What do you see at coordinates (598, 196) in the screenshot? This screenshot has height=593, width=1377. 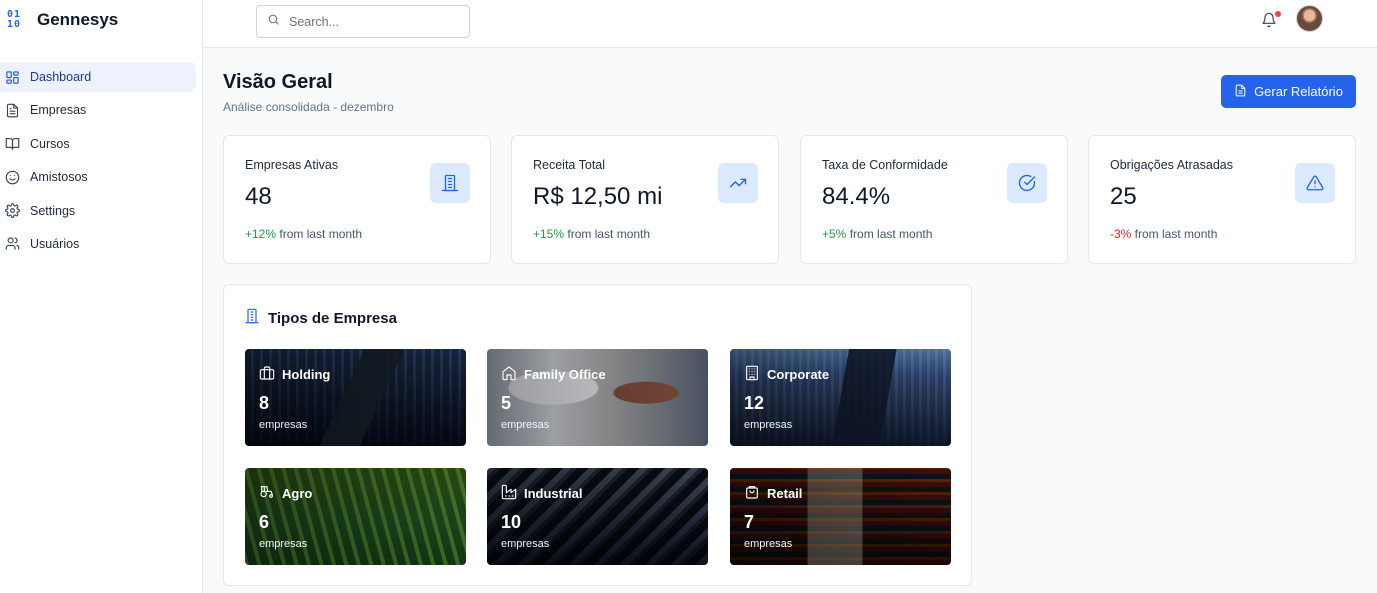 I see `stat-value: R$ 12,50 mi` at bounding box center [598, 196].